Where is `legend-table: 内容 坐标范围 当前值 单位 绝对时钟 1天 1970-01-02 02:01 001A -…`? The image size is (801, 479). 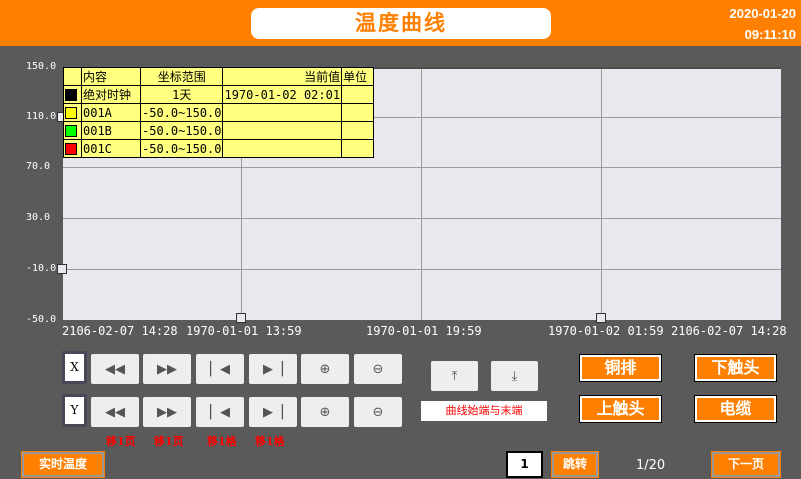 legend-table: 内容 坐标范围 当前值 单位 绝对时钟 1天 1970-01-02 02:01 001A -… is located at coordinates (219, 112).